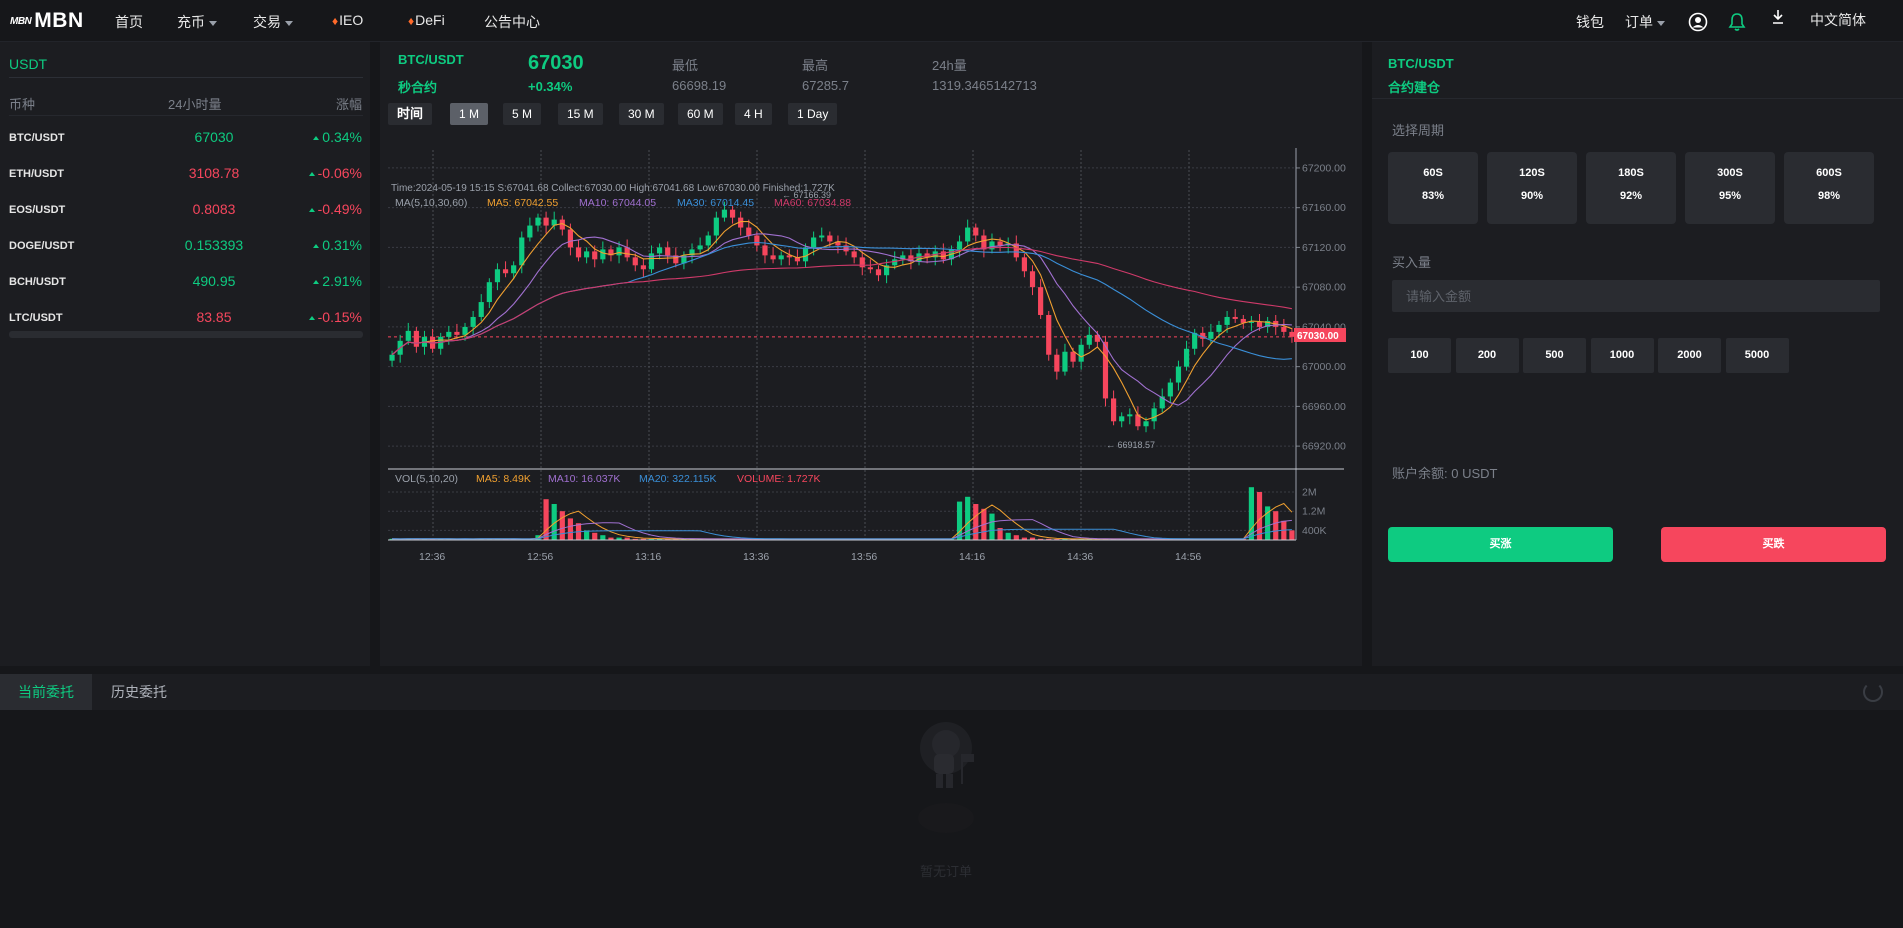 The image size is (1903, 928). What do you see at coordinates (540, 557) in the screenshot?
I see `time-axis-label: 12:56` at bounding box center [540, 557].